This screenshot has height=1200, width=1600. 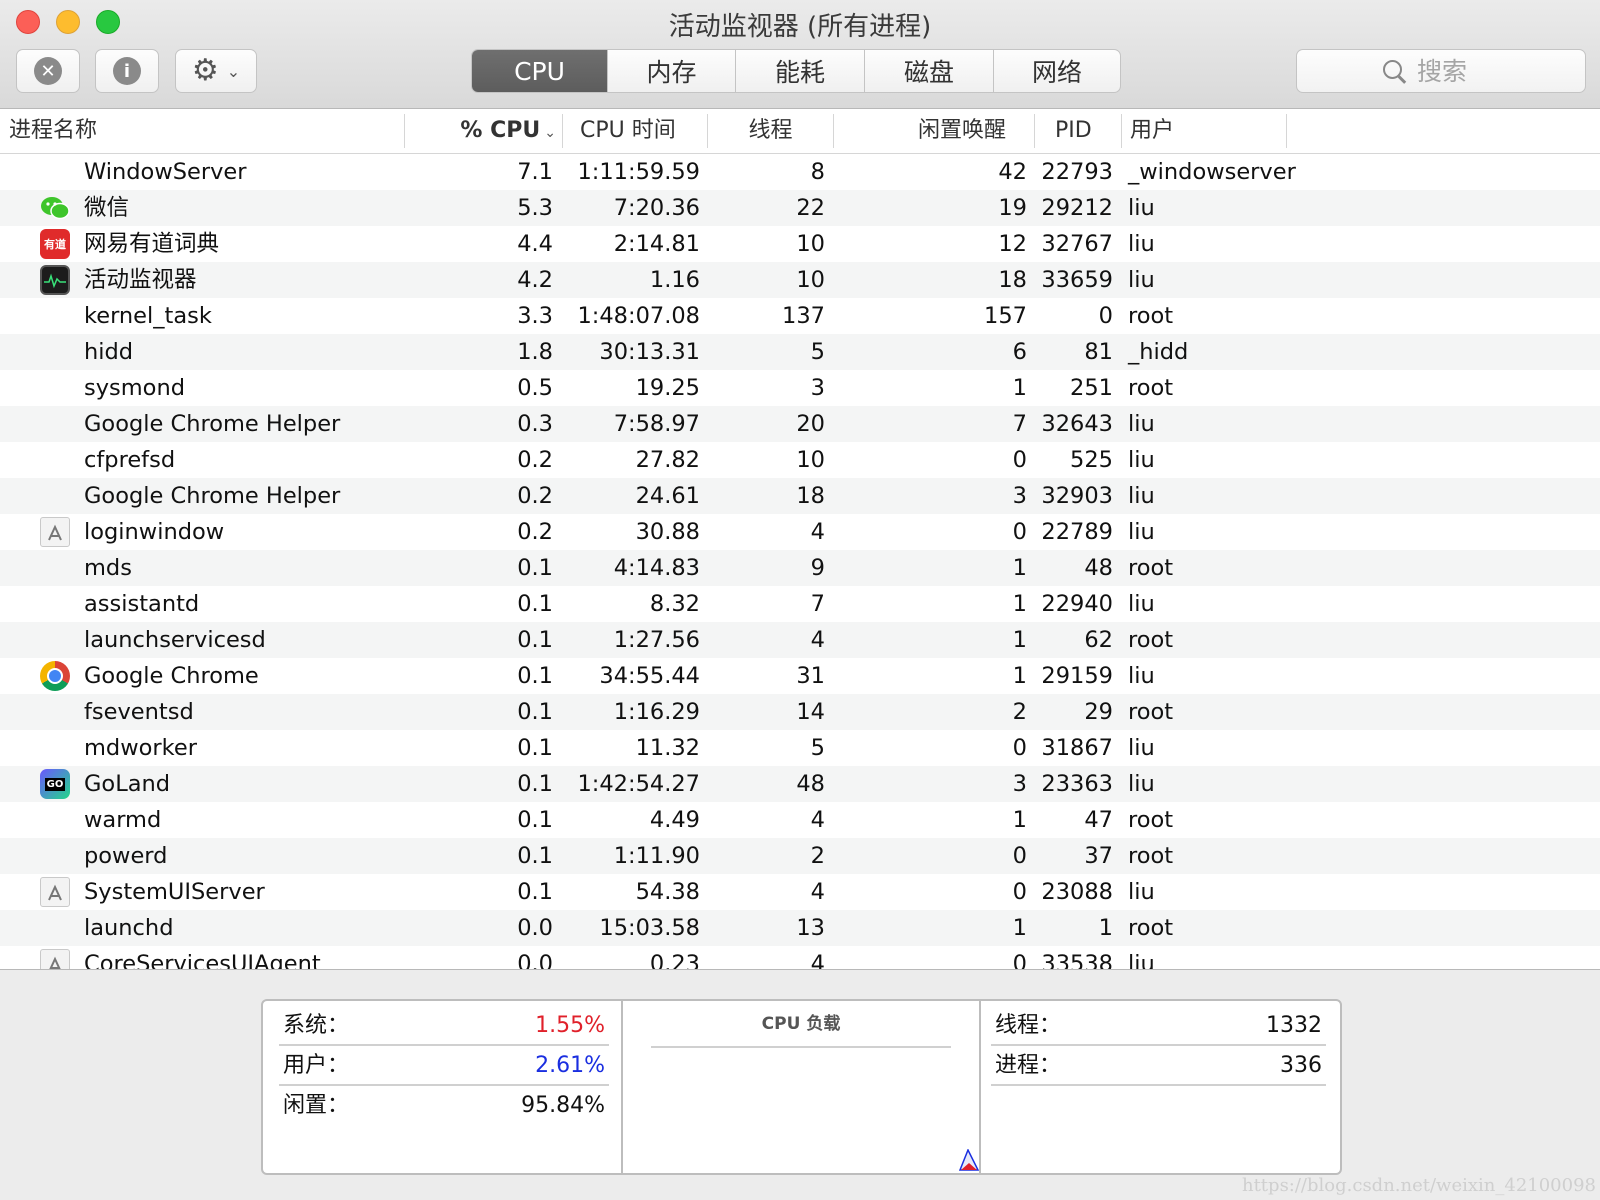 I want to click on process-name-cell: CoreServicesUIAgent, so click(x=202, y=960).